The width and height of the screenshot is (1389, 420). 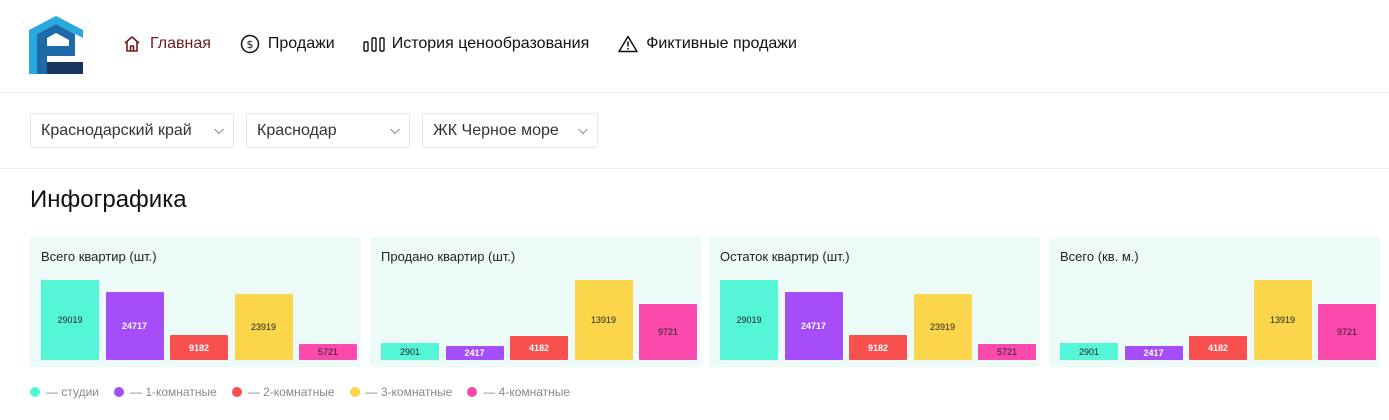 I want to click on legend-label: — 3-комнатные, so click(x=409, y=392).